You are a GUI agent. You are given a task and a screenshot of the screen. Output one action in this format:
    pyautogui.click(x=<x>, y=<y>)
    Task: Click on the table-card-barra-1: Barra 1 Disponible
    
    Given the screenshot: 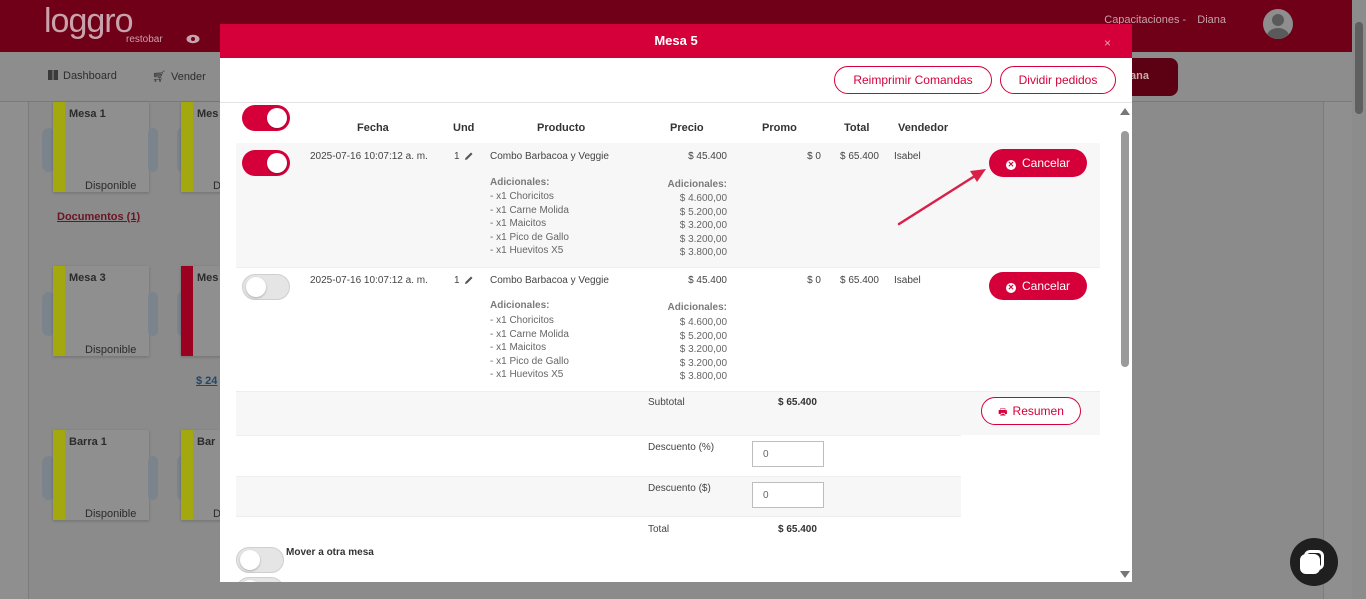 What is the action you would take?
    pyautogui.click(x=101, y=475)
    